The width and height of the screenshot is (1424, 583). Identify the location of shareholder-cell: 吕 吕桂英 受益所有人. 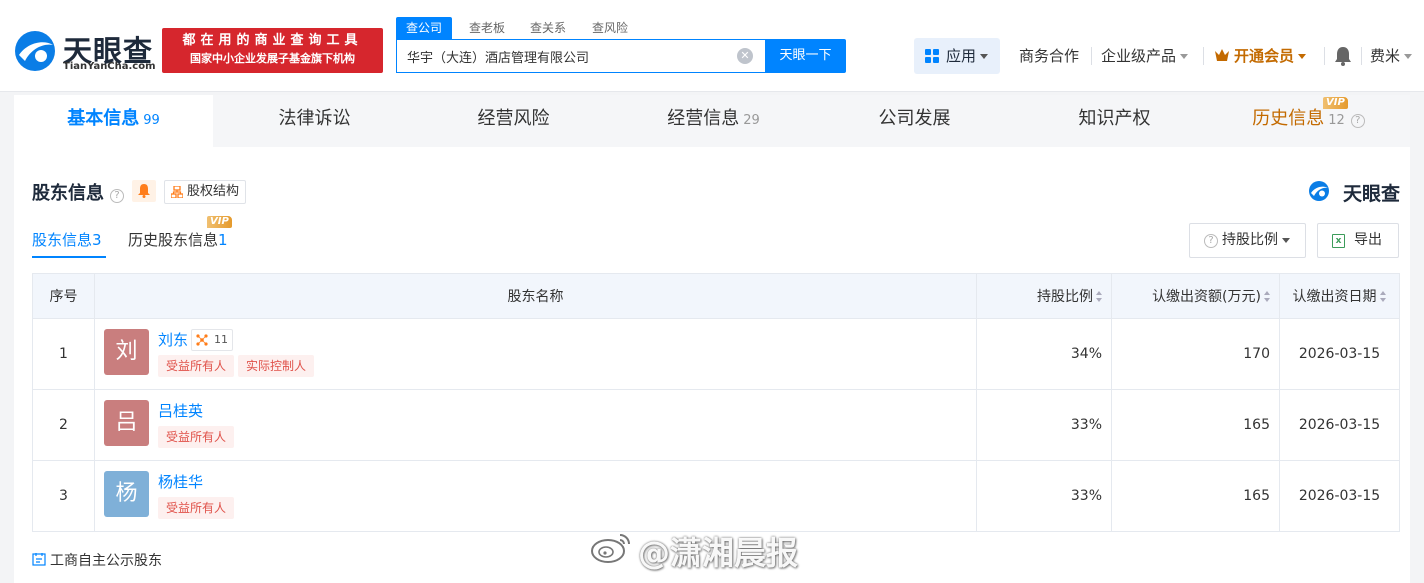
(535, 425).